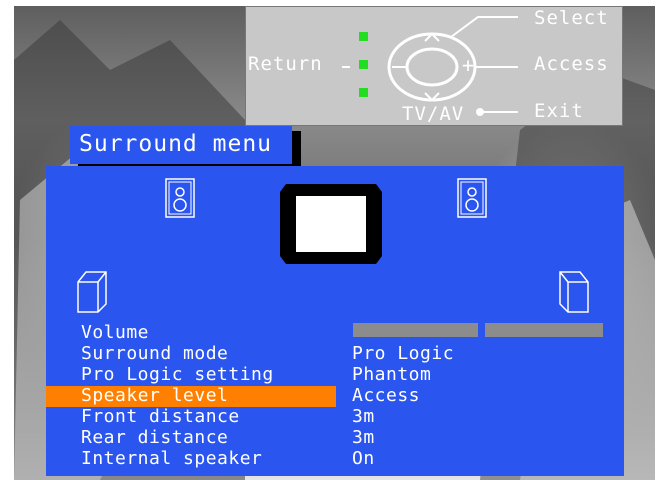 Image resolution: width=663 pixels, height=480 pixels. What do you see at coordinates (403, 353) in the screenshot?
I see `menu-item-value: Pro Logic` at bounding box center [403, 353].